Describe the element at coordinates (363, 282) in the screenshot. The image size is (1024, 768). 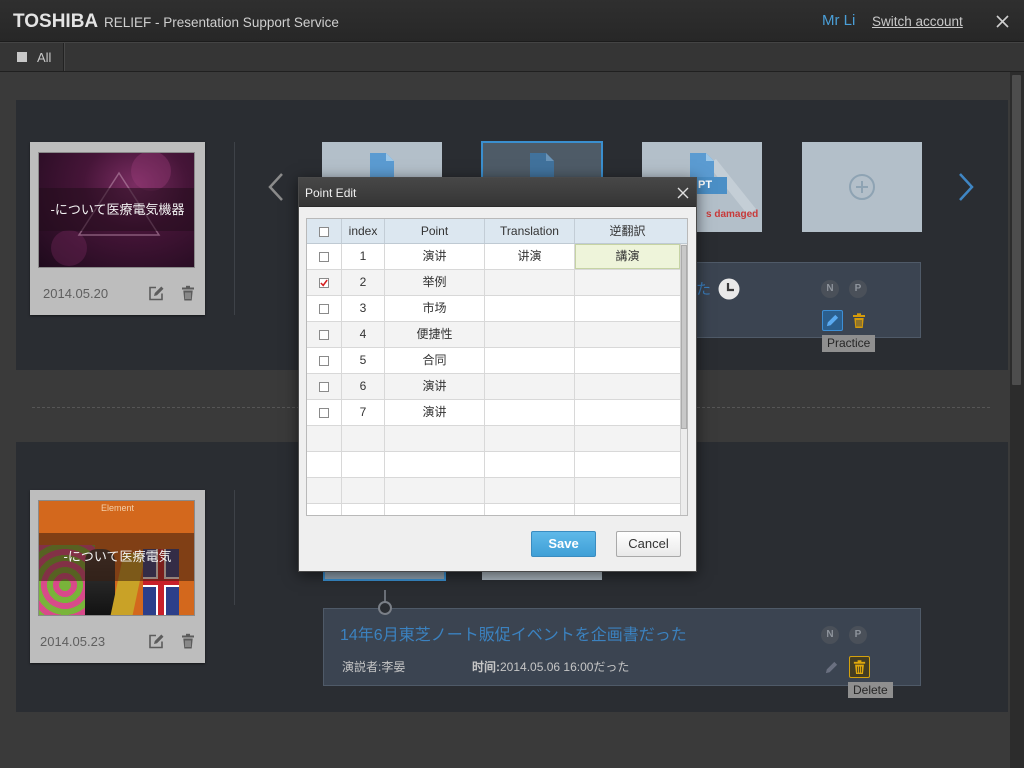
I see `index-cell: 2` at that location.